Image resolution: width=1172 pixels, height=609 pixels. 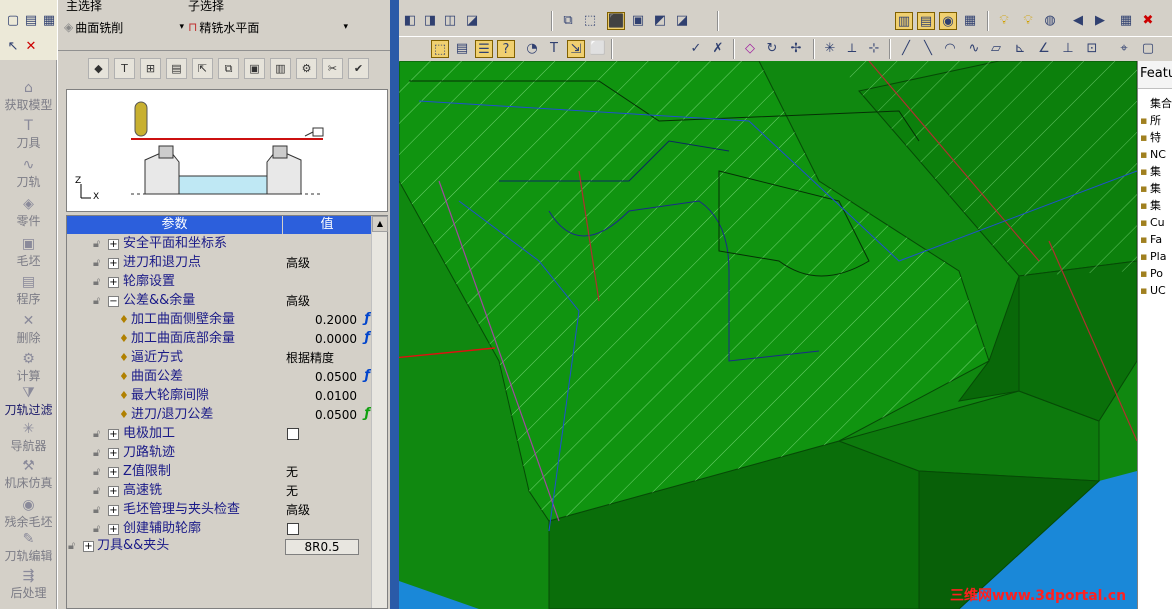 What do you see at coordinates (280, 68) in the screenshot?
I see `save-icon: ▥` at bounding box center [280, 68].